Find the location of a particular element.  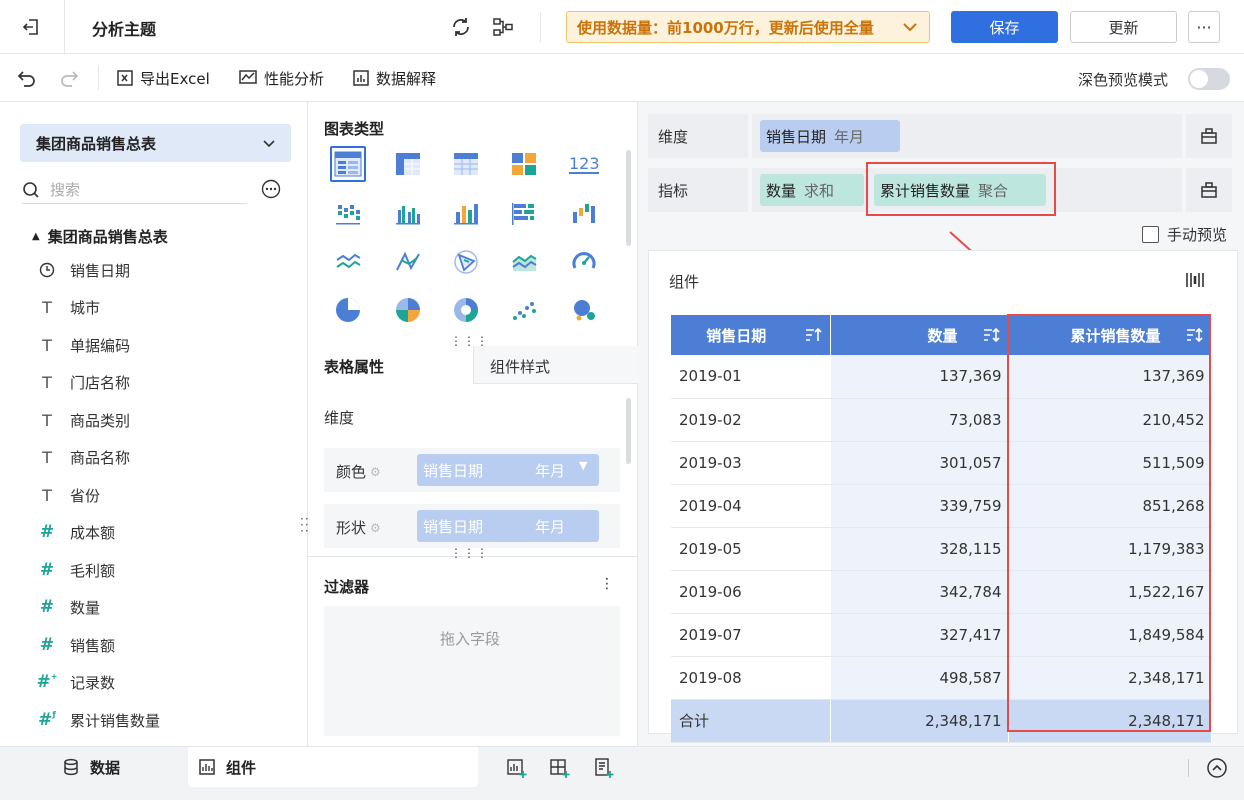

properties-scrollbar is located at coordinates (628, 431).